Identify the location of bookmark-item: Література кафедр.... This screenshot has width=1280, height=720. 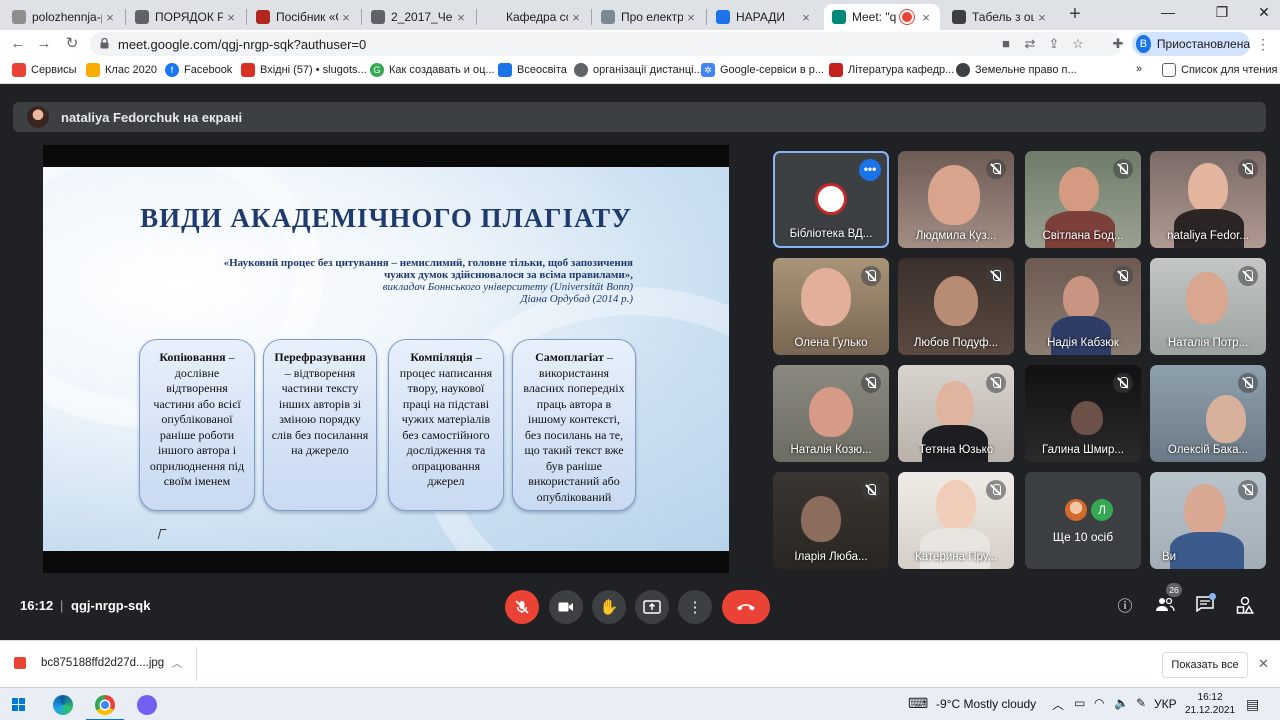
(891, 70).